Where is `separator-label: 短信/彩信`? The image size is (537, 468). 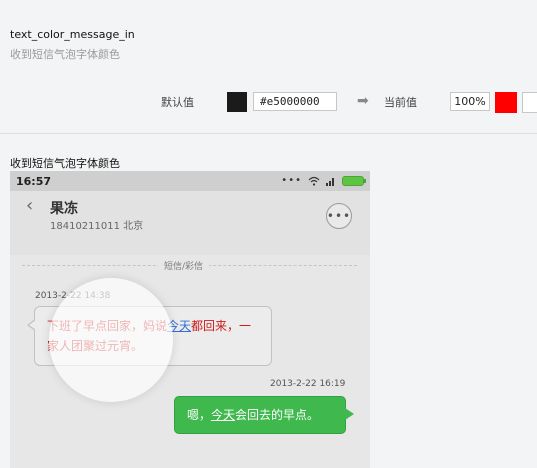 separator-label: 短信/彩信 is located at coordinates (184, 265).